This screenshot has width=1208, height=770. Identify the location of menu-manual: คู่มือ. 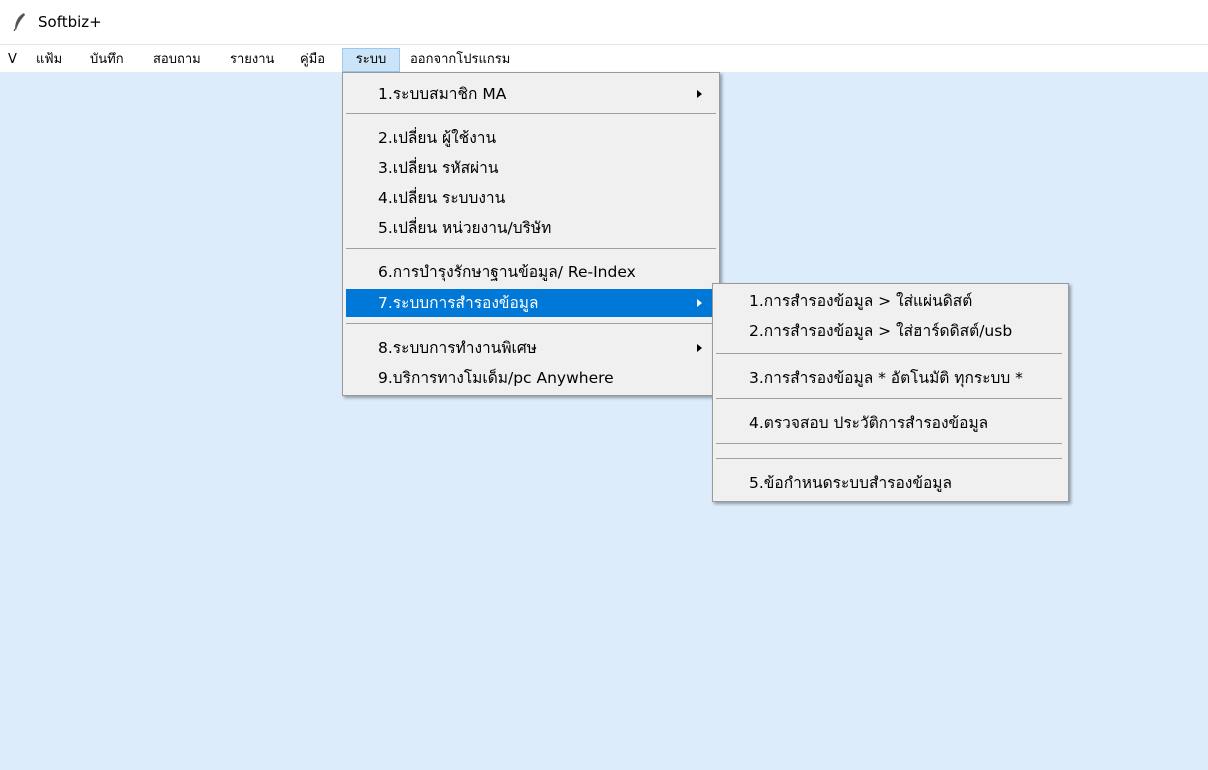
(312, 60).